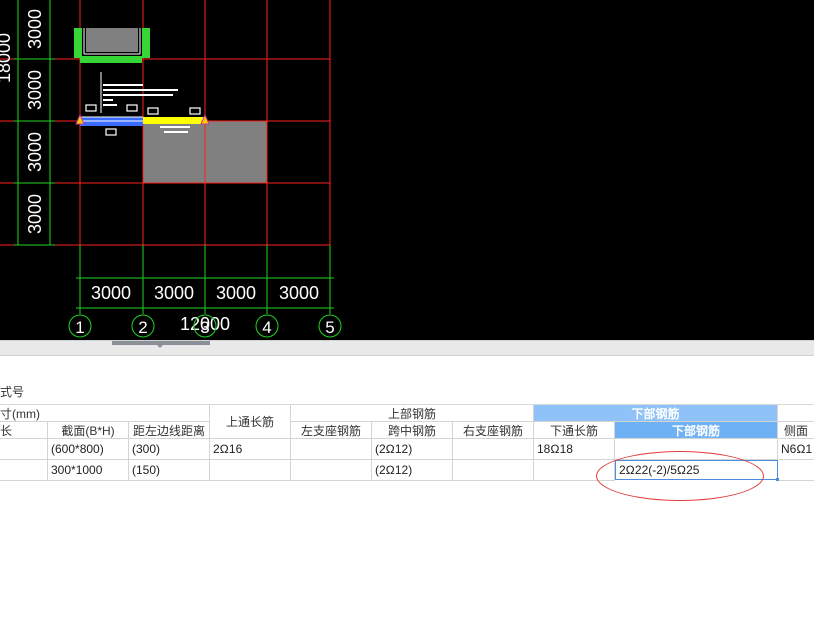  Describe the element at coordinates (142, 327) in the screenshot. I see `axis-label-2: 2` at that location.